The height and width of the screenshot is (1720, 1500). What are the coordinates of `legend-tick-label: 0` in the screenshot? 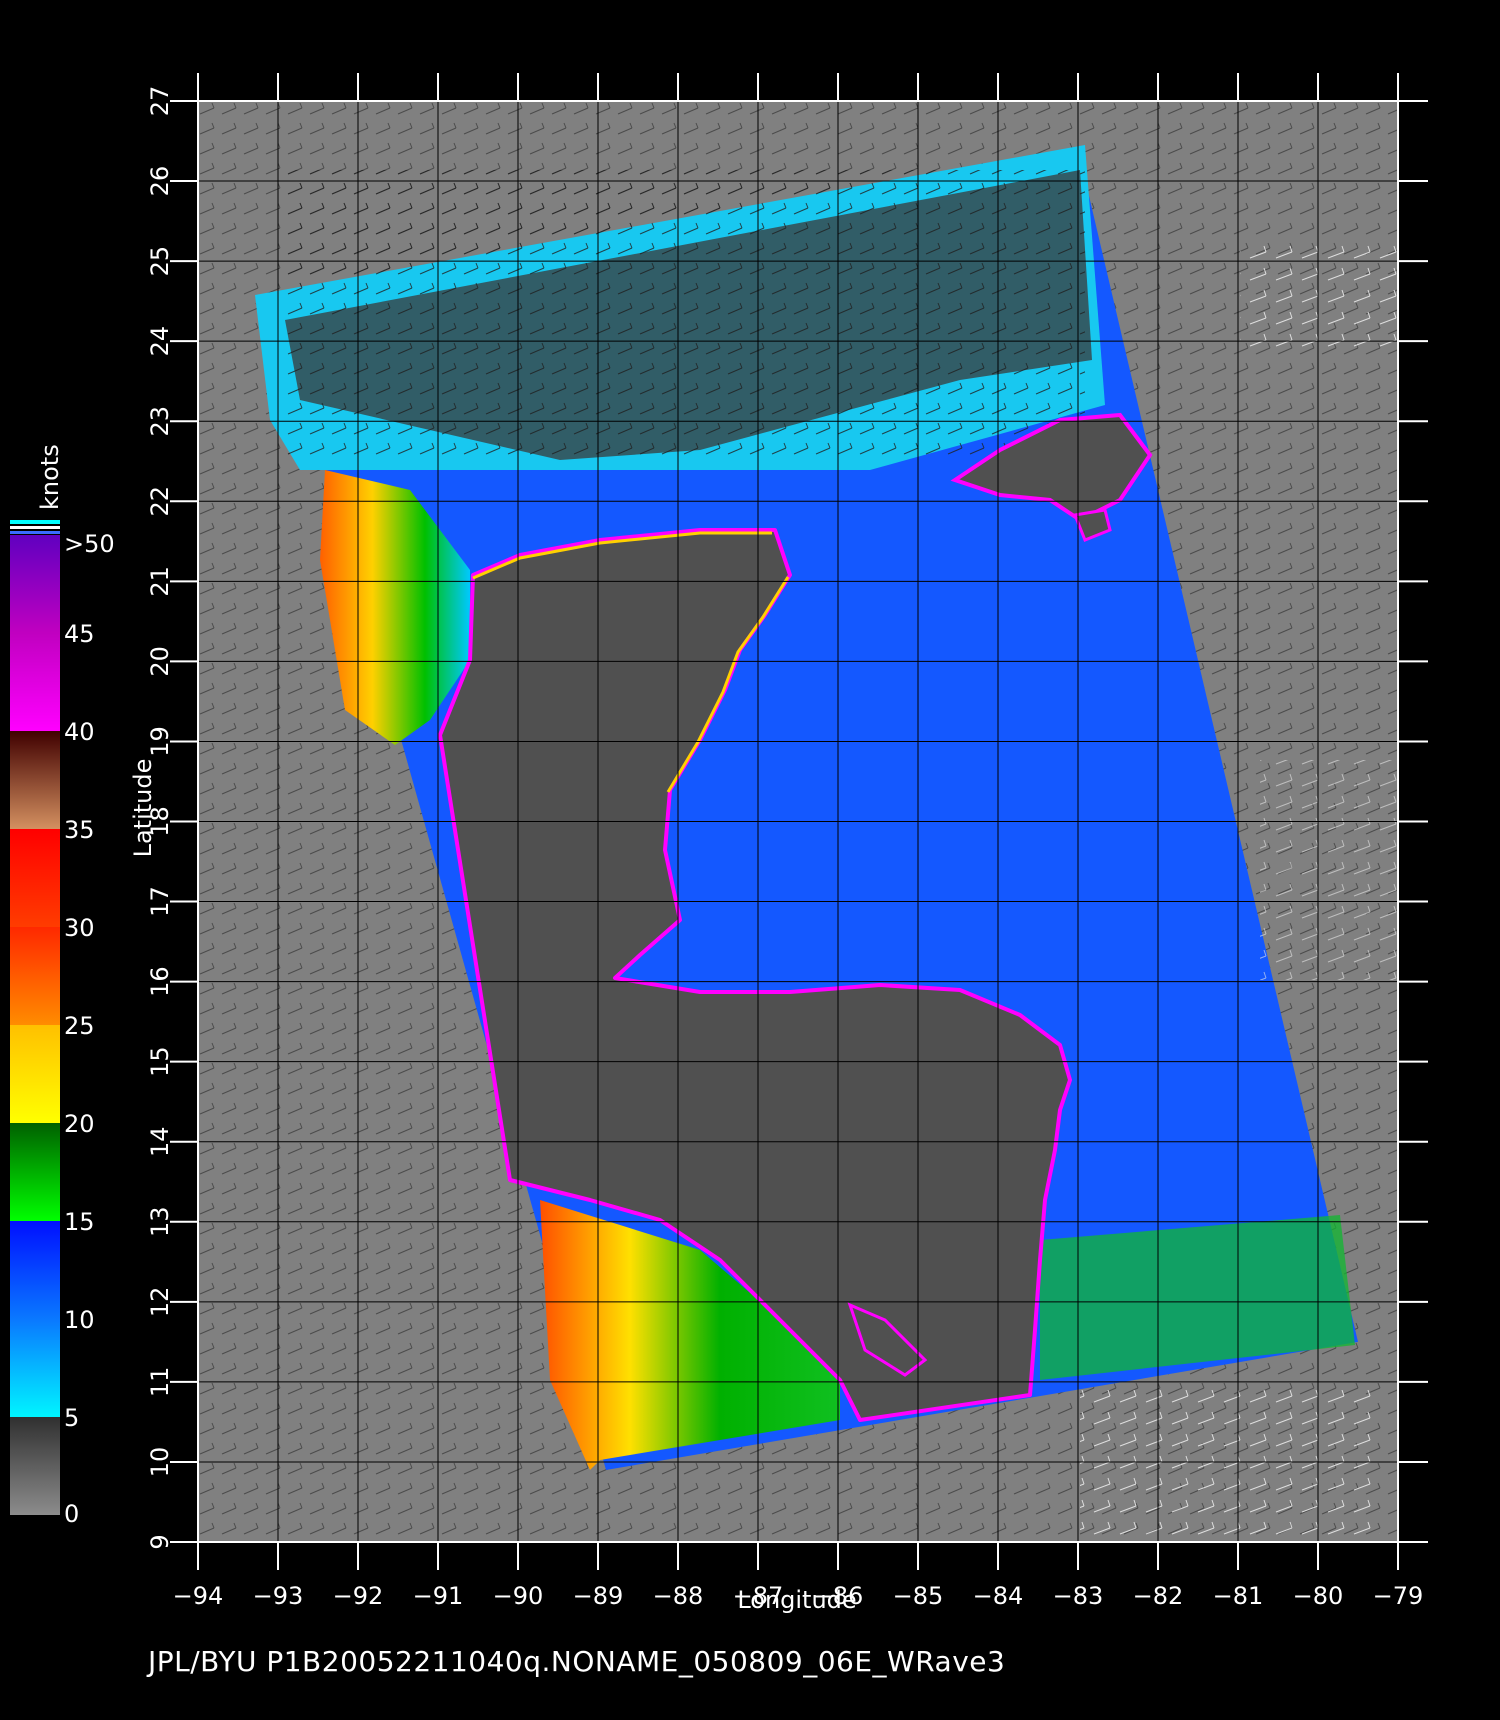 It's located at (71, 1514).